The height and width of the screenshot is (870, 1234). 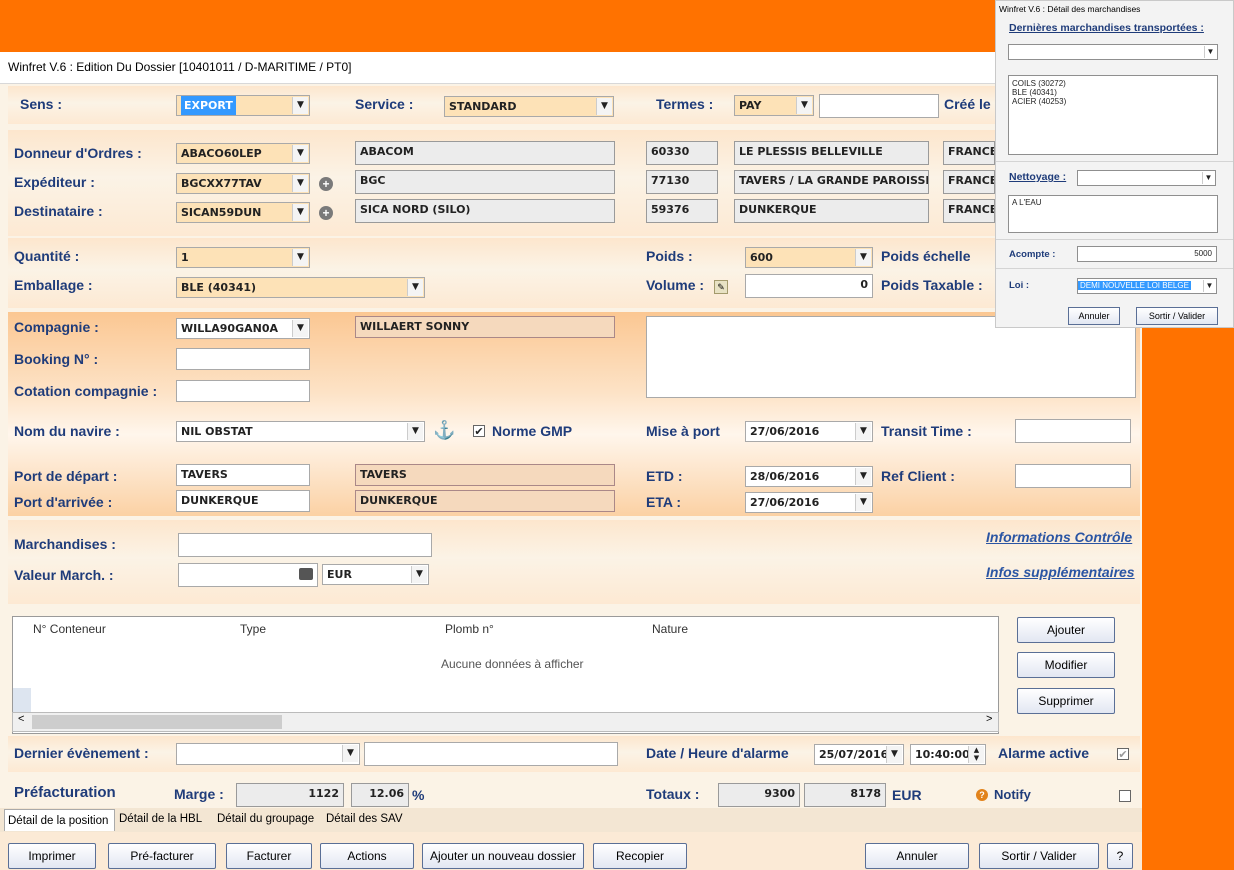 What do you see at coordinates (1177, 316) in the screenshot?
I see `popup-sortir-button: Sortir / Valider` at bounding box center [1177, 316].